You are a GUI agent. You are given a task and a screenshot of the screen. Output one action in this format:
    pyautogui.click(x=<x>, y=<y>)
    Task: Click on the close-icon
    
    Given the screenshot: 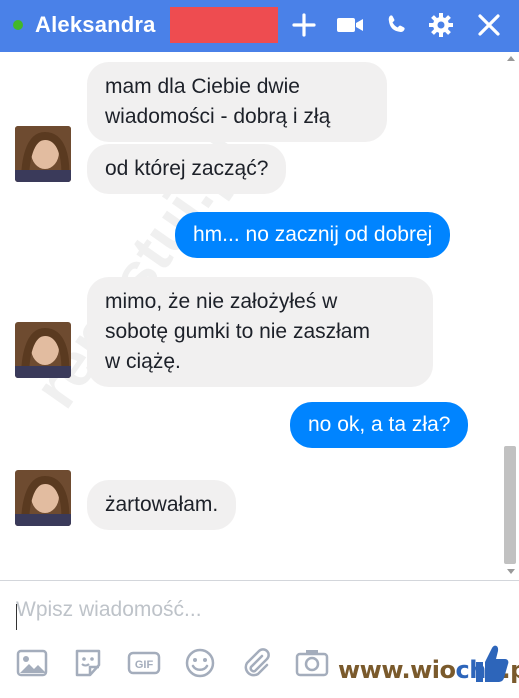 What is the action you would take?
    pyautogui.click(x=489, y=25)
    